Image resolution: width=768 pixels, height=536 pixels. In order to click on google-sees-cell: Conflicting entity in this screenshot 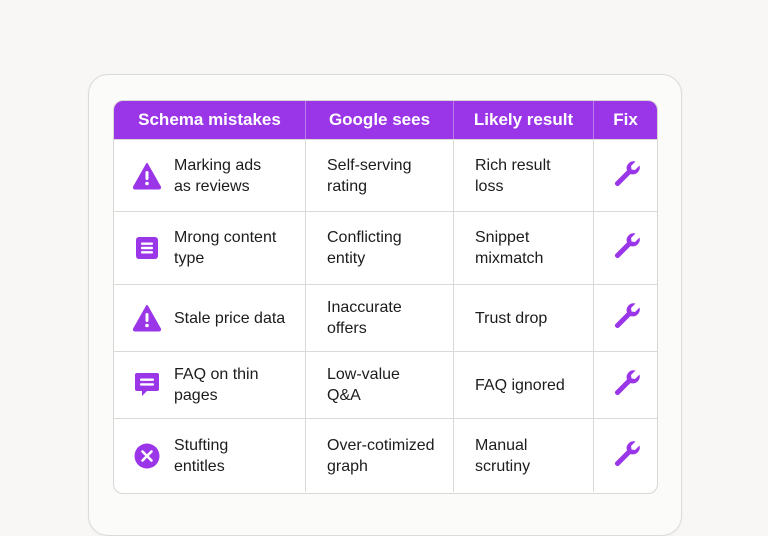, I will do `click(380, 248)`.